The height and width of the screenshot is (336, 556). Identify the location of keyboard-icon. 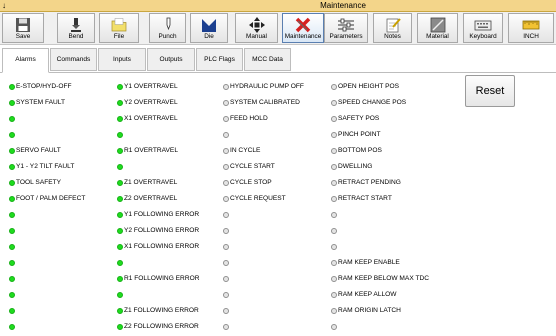
(483, 24).